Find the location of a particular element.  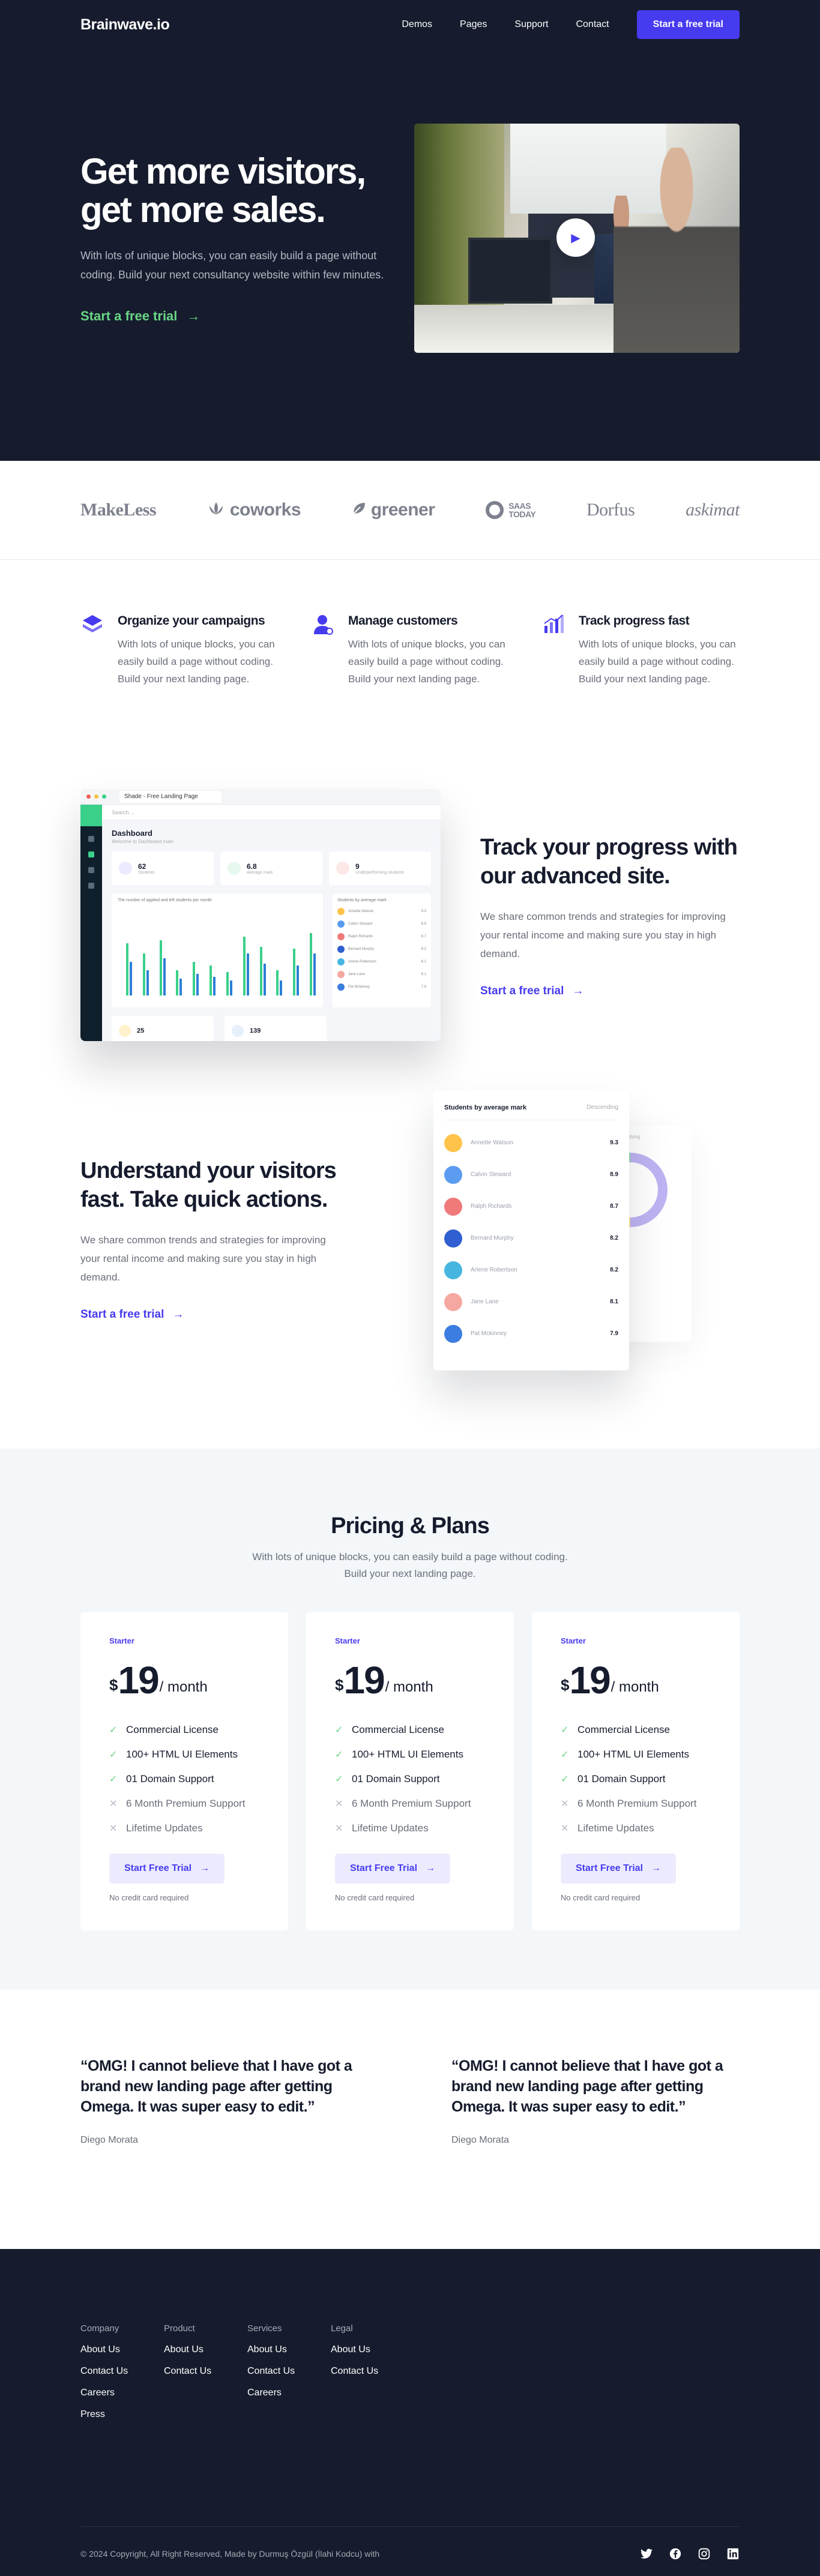

hero-cta-label: Start a free trial is located at coordinates (129, 315).